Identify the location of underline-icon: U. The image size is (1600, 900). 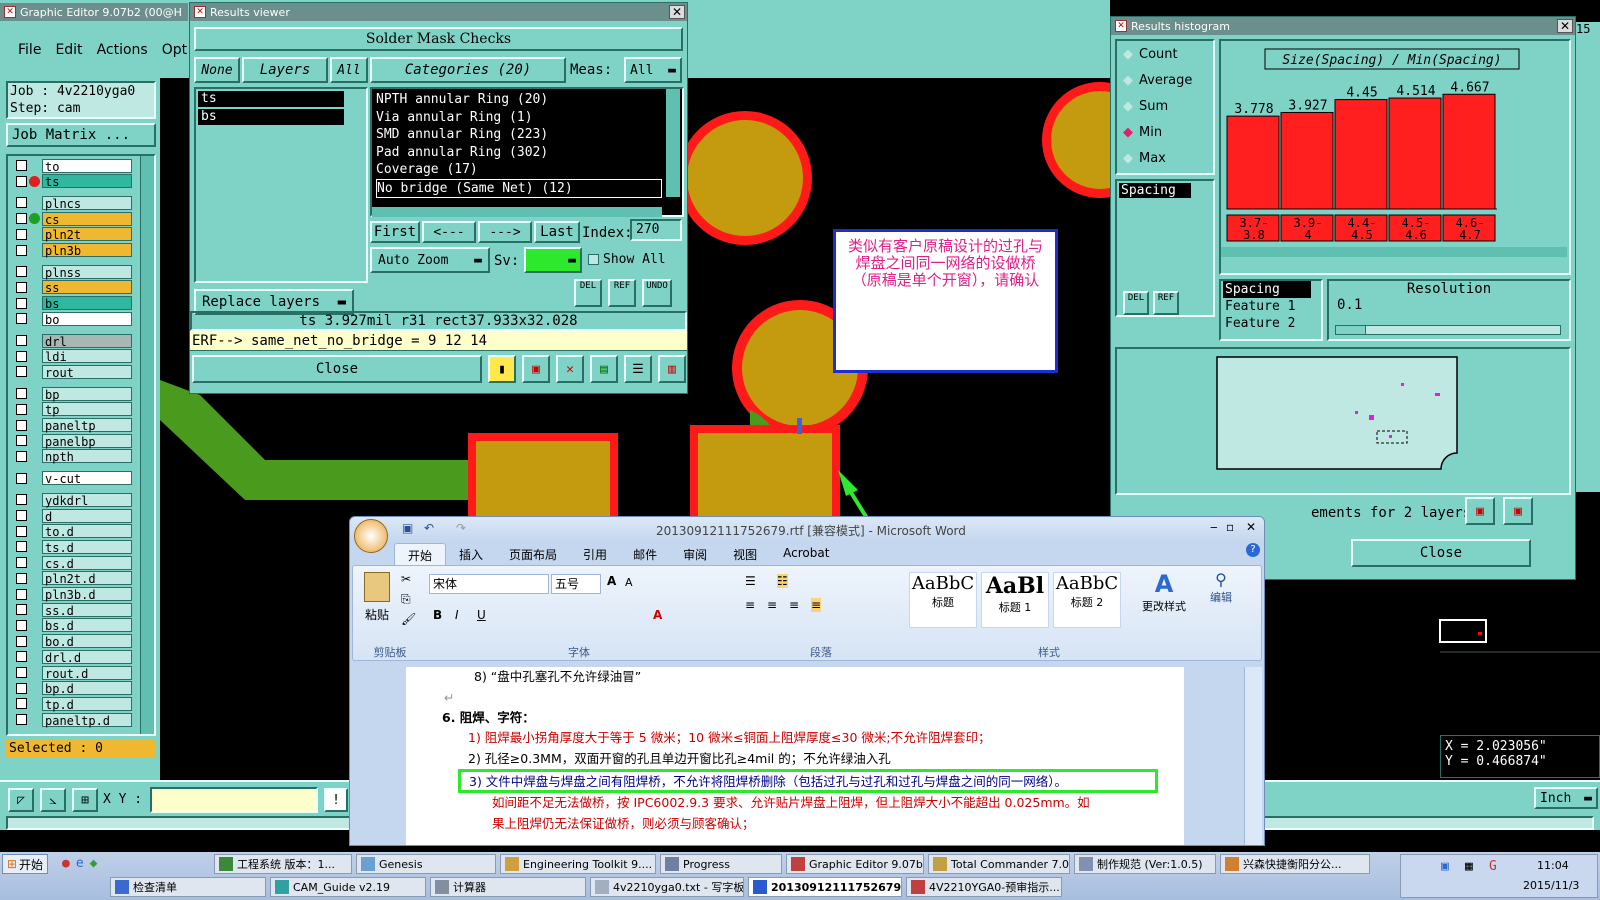
(481, 615).